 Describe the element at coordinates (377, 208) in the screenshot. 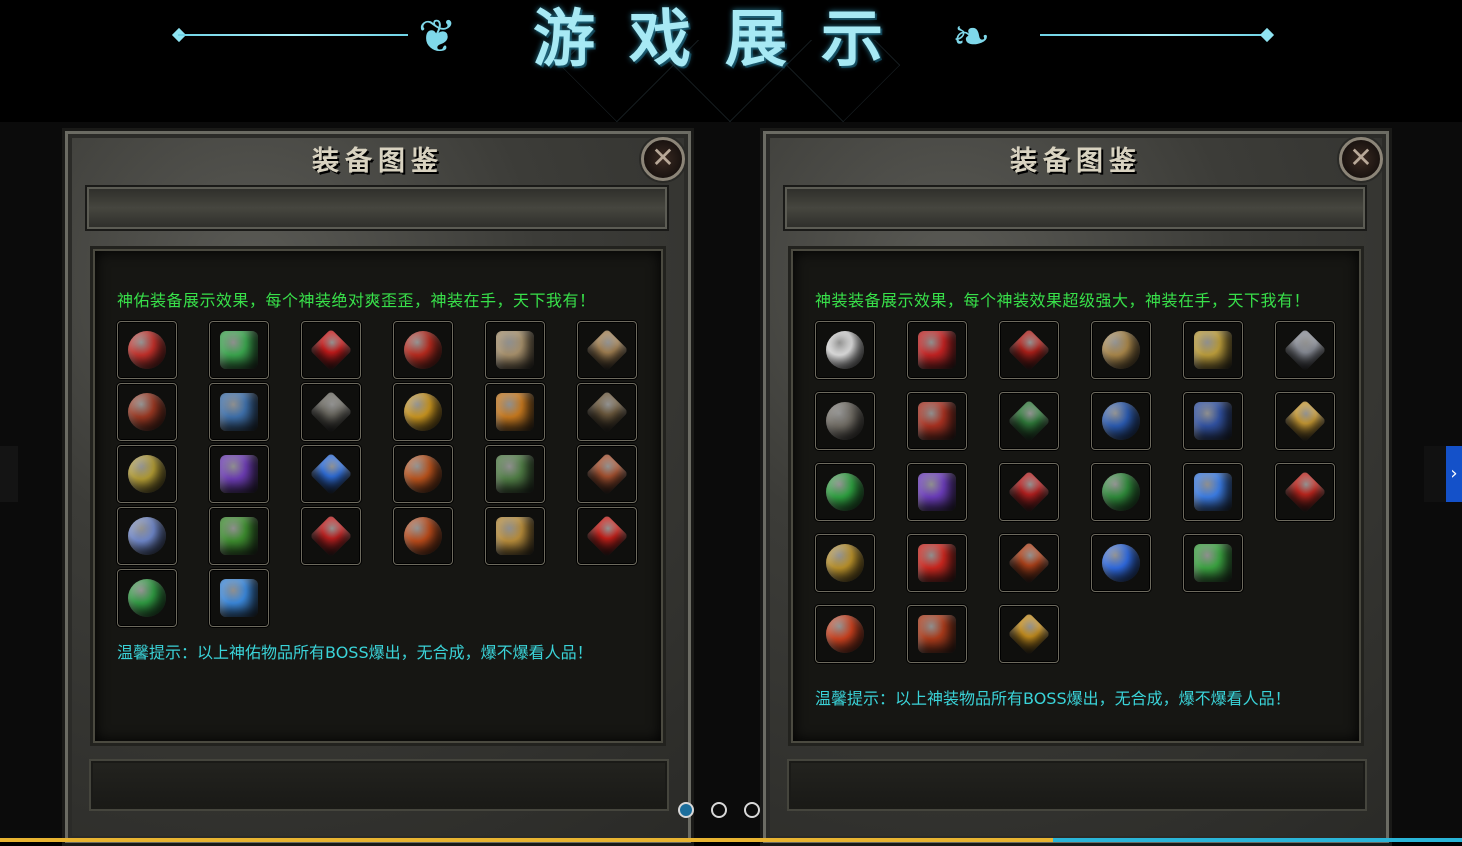

I see `panel-header-bar` at that location.